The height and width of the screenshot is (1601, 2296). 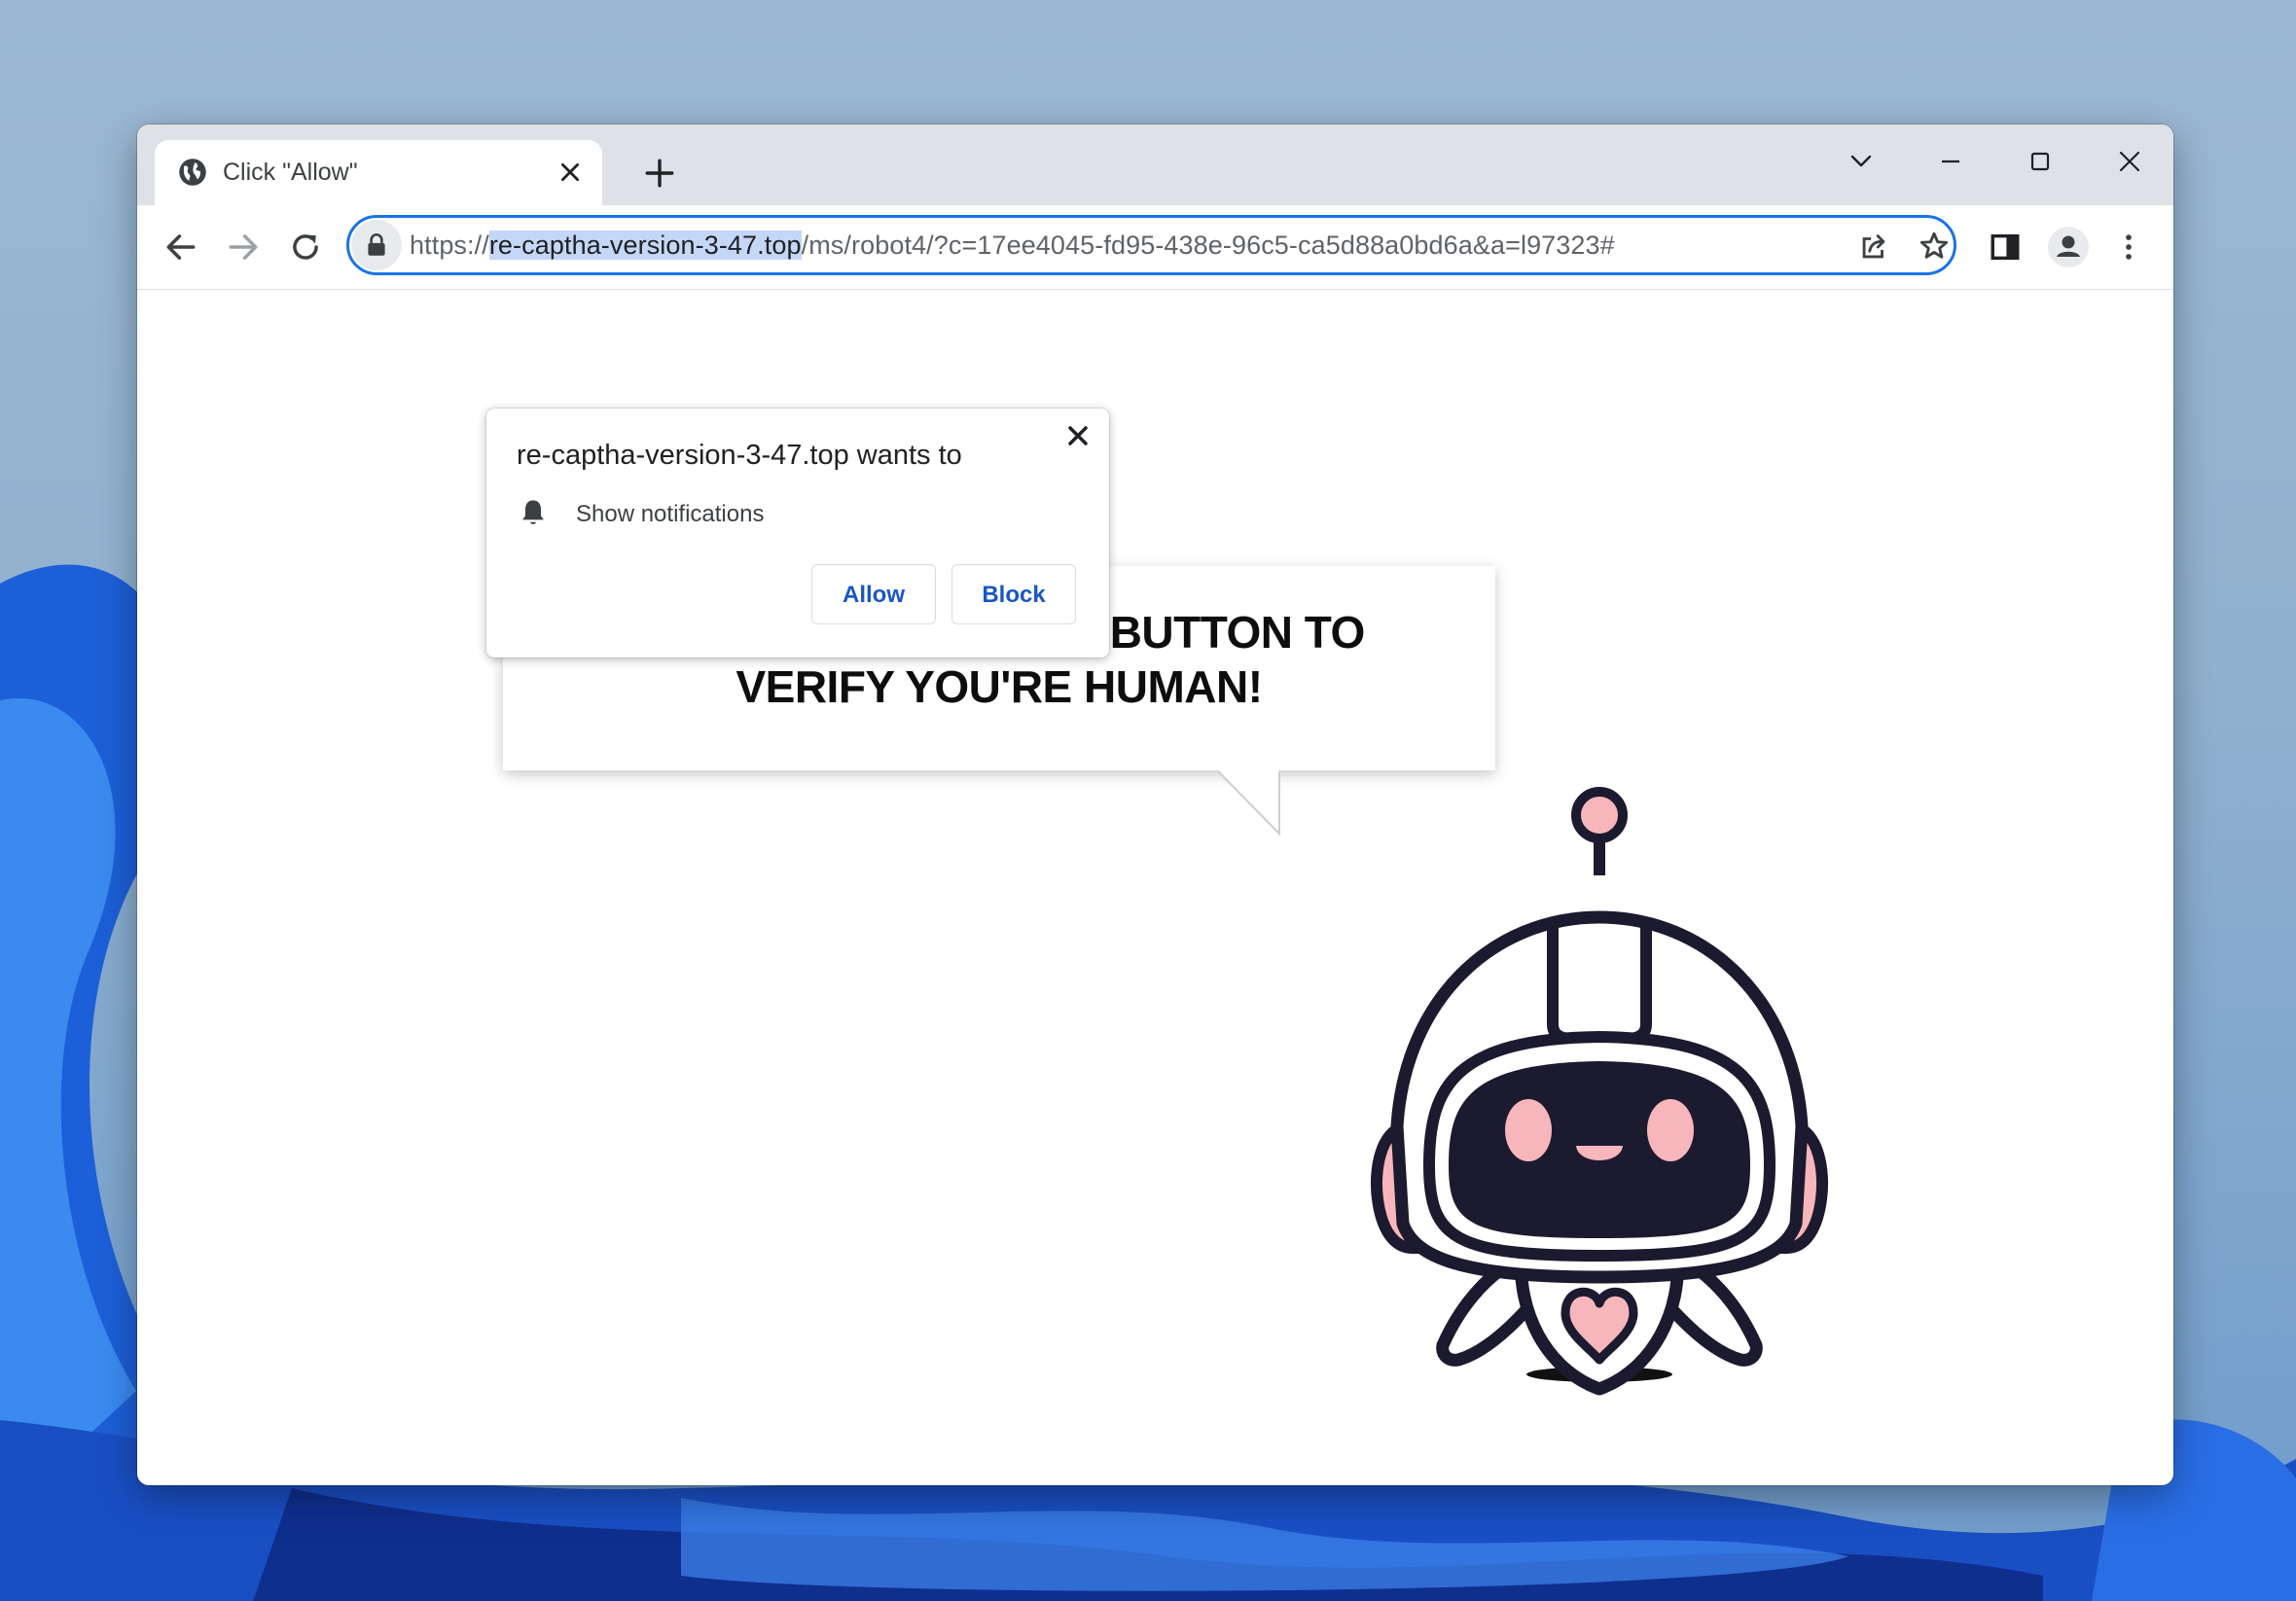 I want to click on reload-icon, so click(x=305, y=247).